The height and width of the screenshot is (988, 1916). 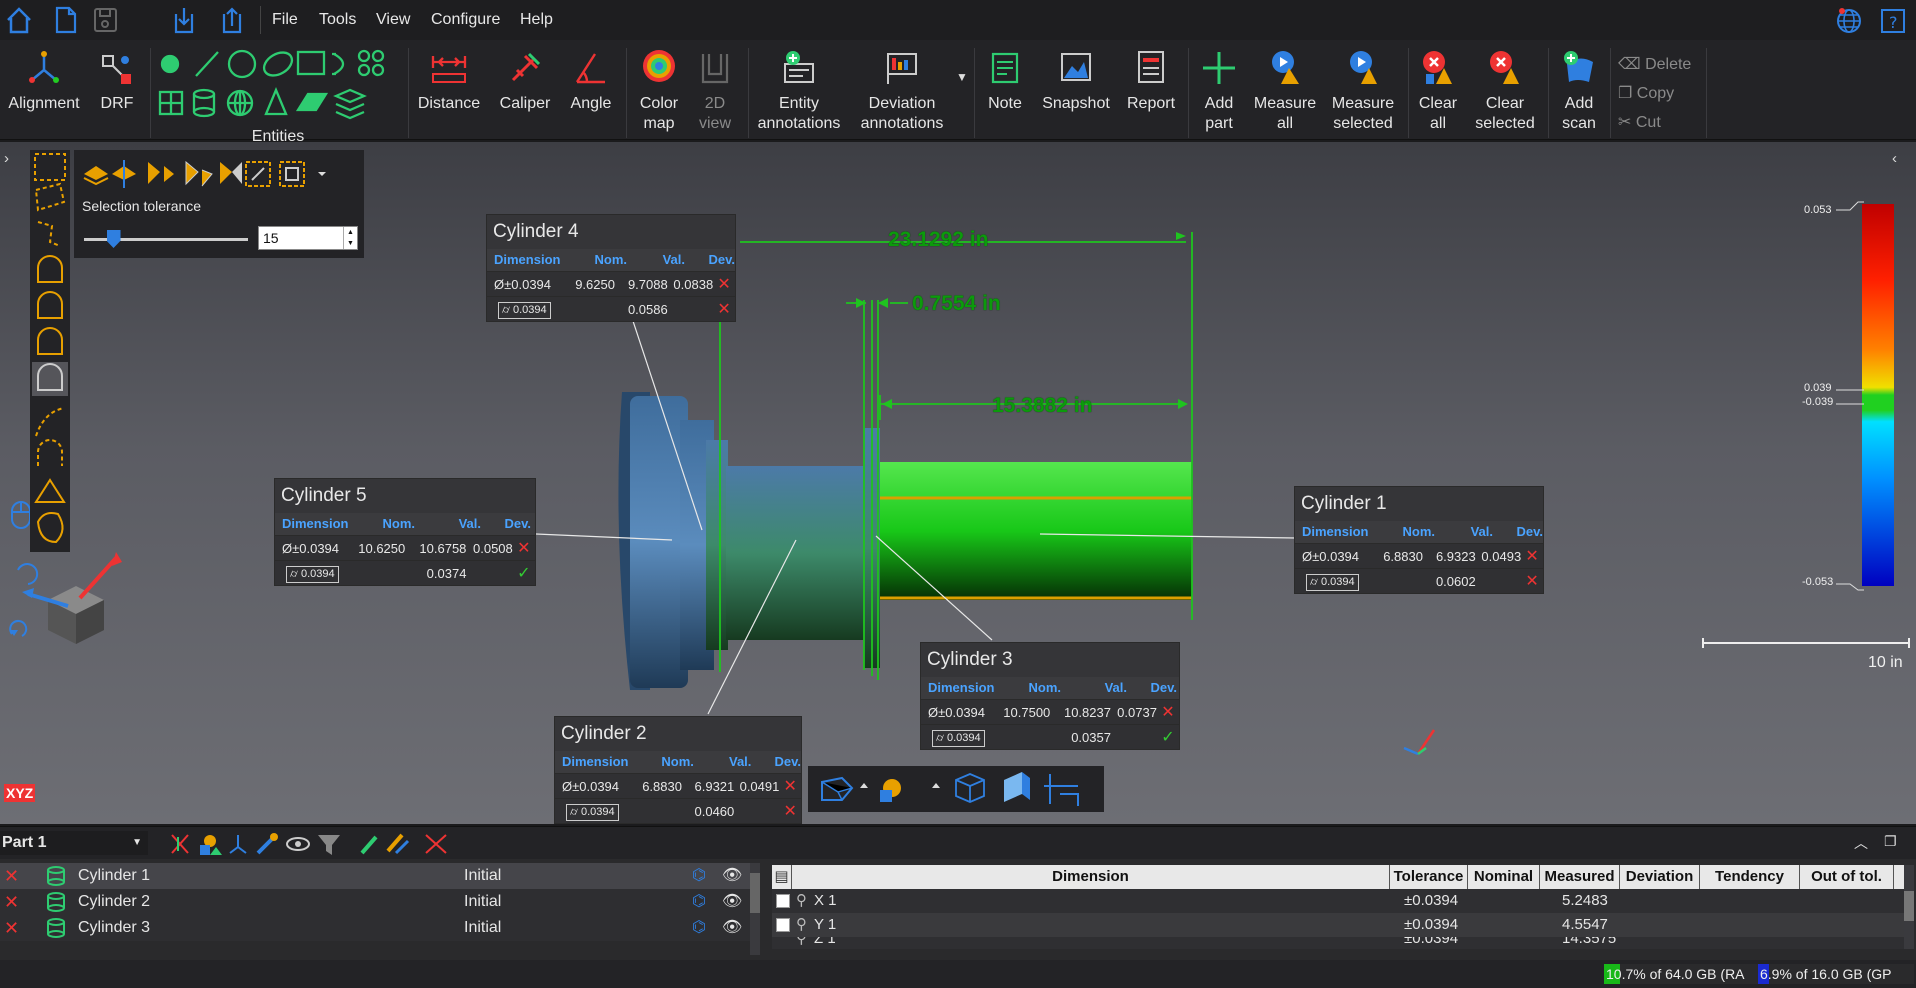 What do you see at coordinates (380, 902) in the screenshot?
I see `part-list-row: ✕ Cylinder 2 Initial ⌬ 👁` at bounding box center [380, 902].